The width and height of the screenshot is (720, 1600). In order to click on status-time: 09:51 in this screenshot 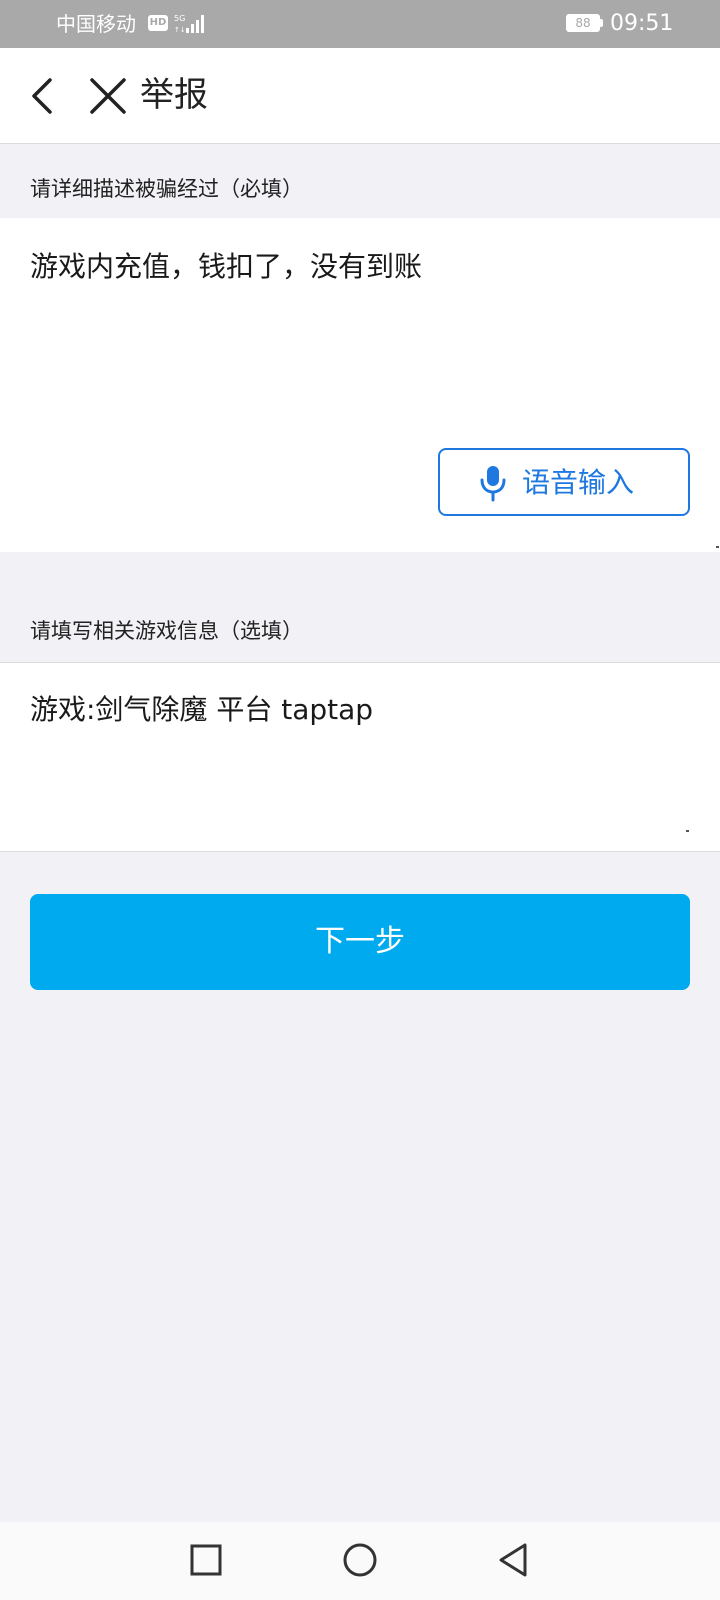, I will do `click(642, 23)`.